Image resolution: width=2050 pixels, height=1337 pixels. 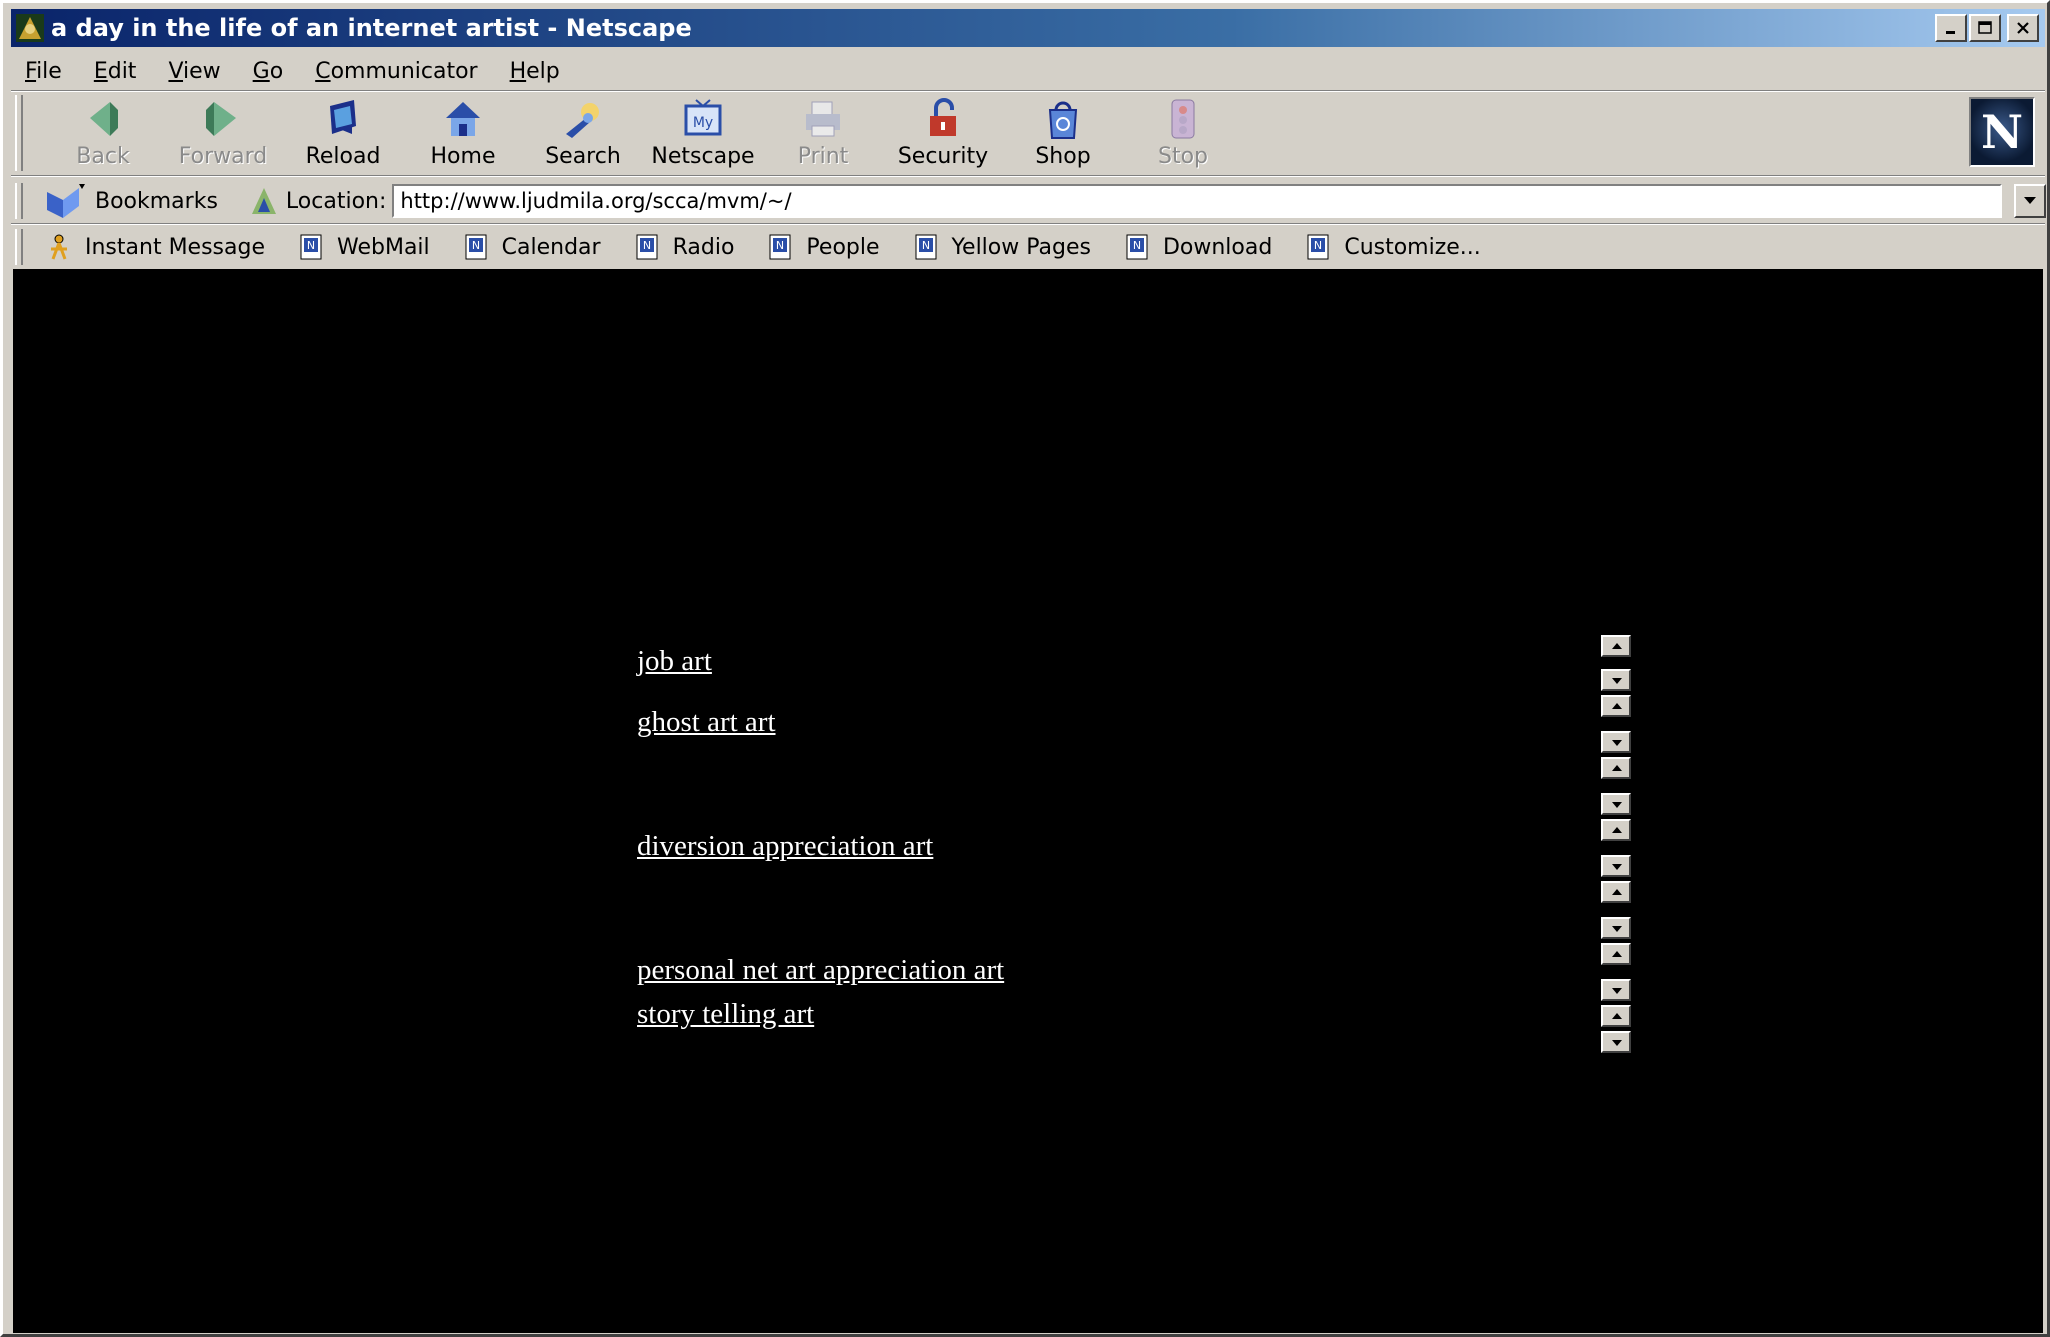 I want to click on link-job-art: job art, so click(x=674, y=661).